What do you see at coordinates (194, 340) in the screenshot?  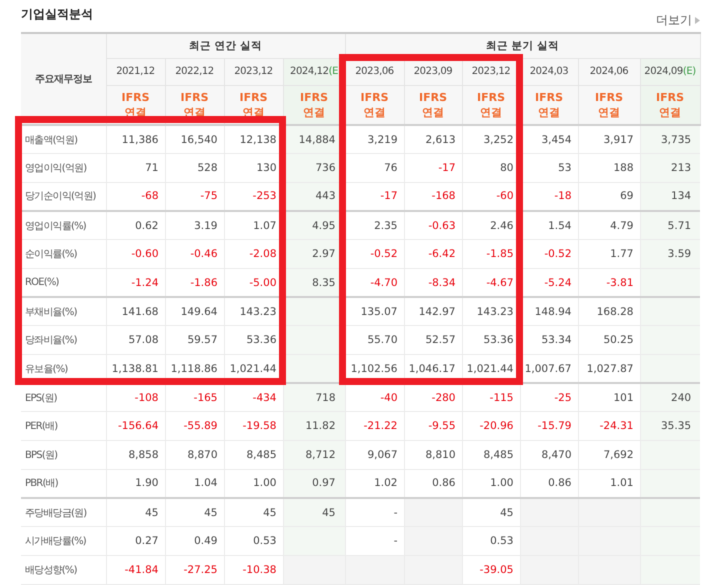 I see `table-cell: 59.57` at bounding box center [194, 340].